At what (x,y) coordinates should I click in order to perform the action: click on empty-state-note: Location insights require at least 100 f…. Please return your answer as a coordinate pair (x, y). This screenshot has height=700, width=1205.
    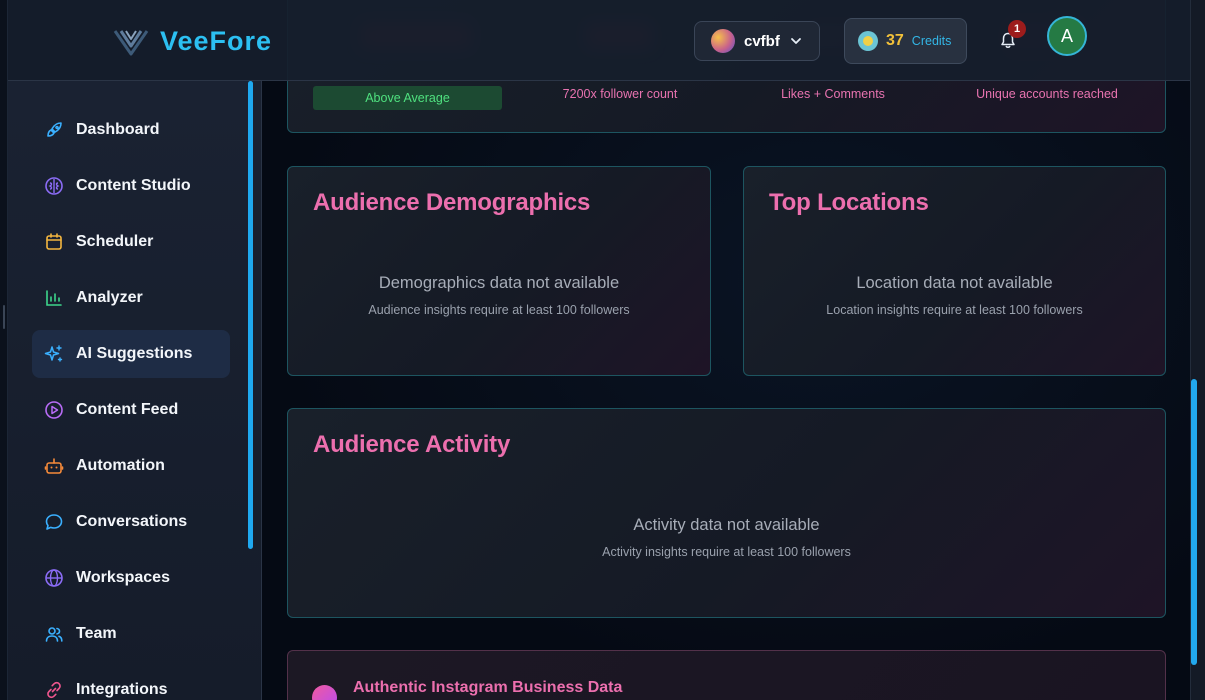
    Looking at the image, I should click on (954, 310).